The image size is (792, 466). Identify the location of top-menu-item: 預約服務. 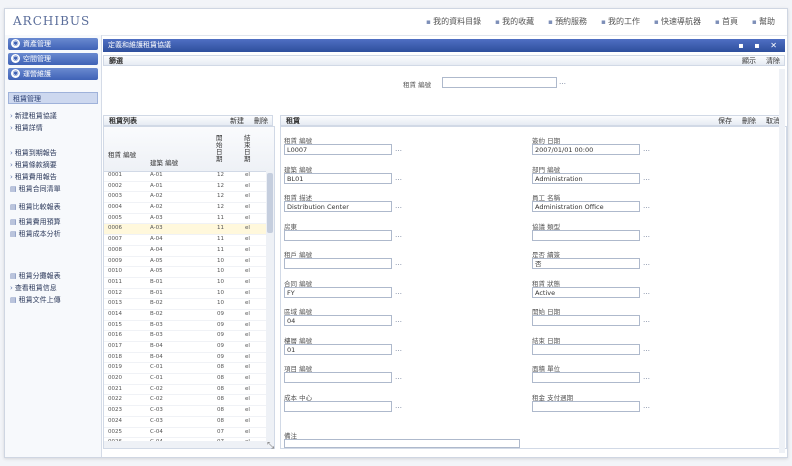
(567, 21).